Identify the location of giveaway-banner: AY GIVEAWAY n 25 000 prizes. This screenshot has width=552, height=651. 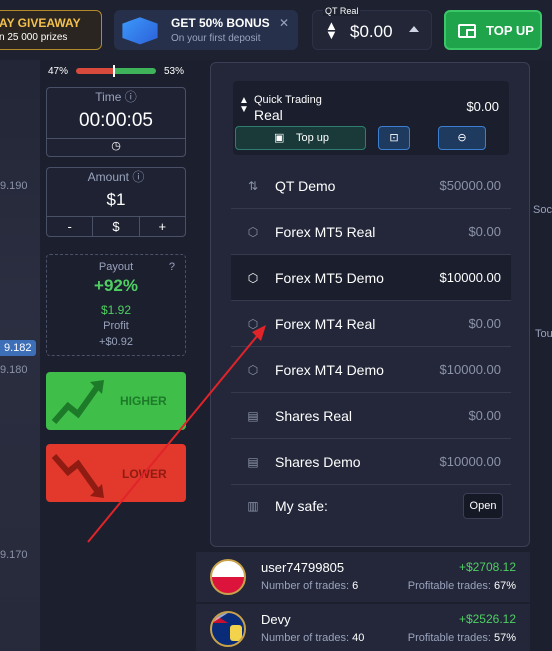
(51, 30).